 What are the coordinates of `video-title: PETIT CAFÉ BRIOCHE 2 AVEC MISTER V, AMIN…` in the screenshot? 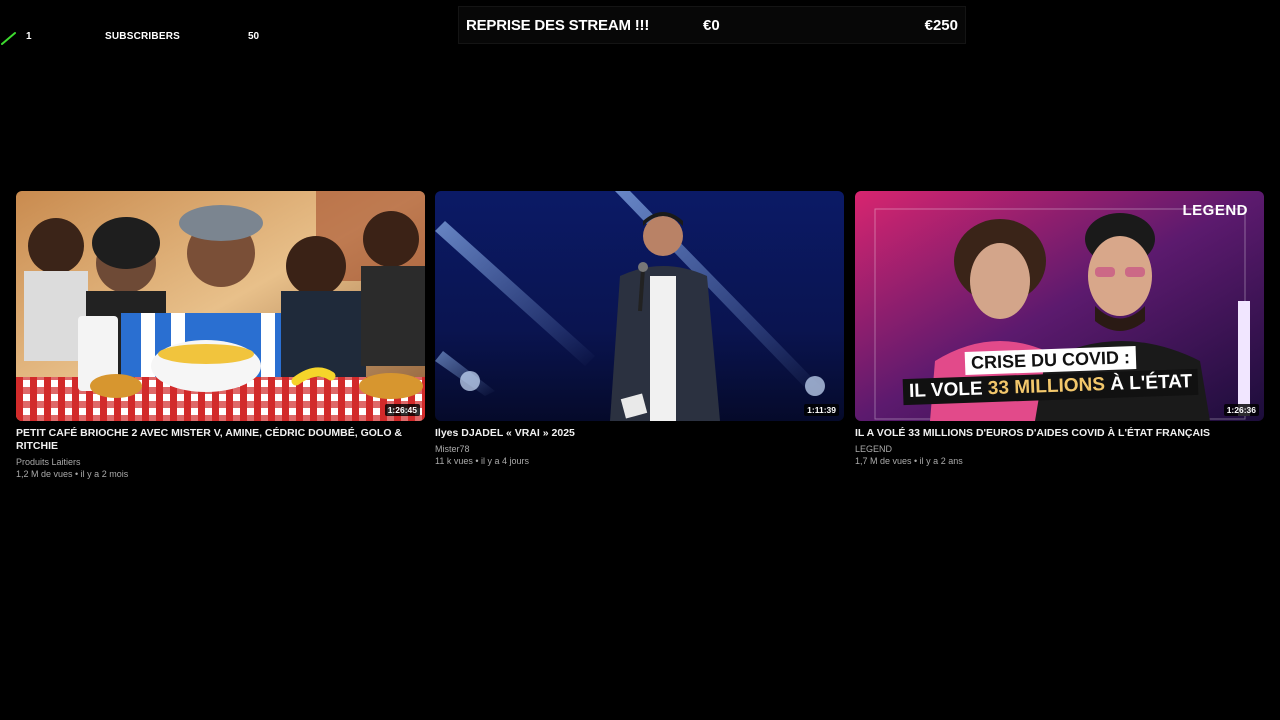 It's located at (211, 440).